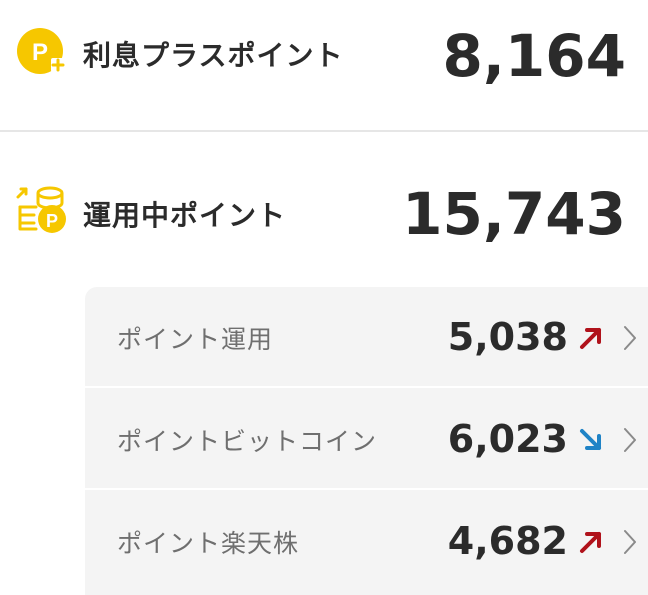 The height and width of the screenshot is (595, 648). I want to click on interest-plus-value: 8,164, so click(534, 56).